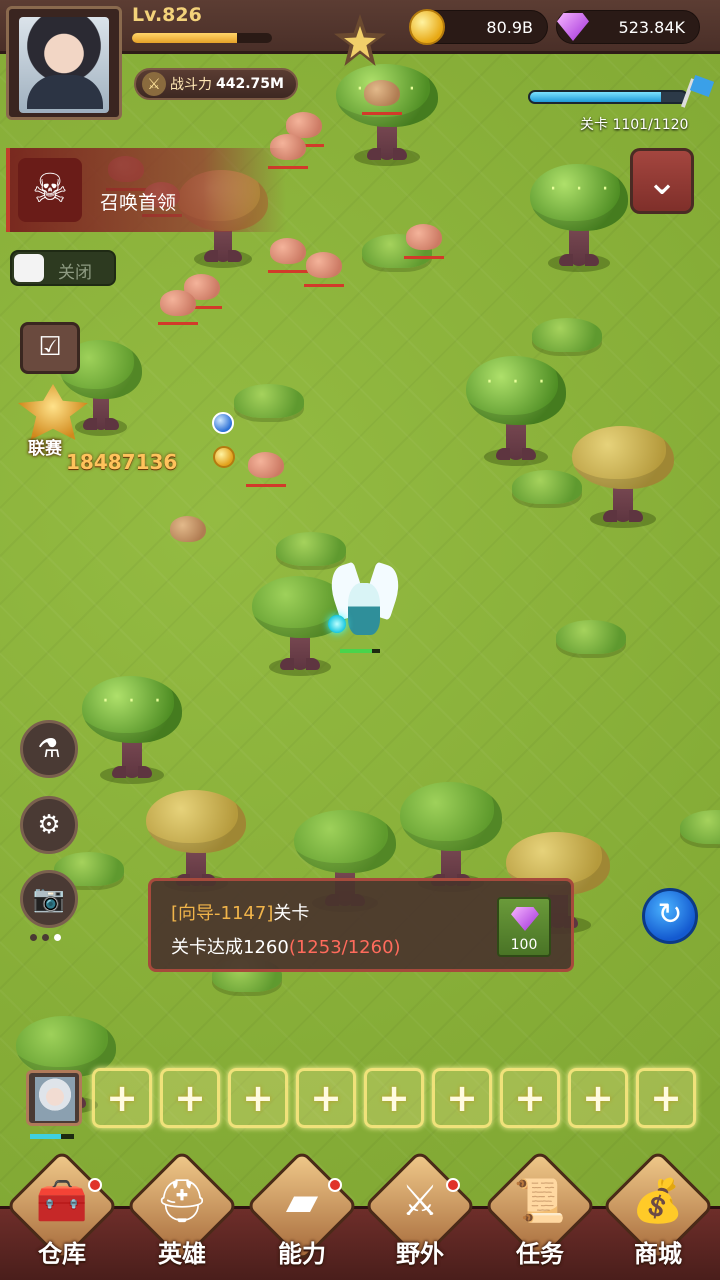 Image resolution: width=720 pixels, height=1280 pixels. Describe the element at coordinates (658, 1200) in the screenshot. I see `treasure-icon: 💰` at that location.